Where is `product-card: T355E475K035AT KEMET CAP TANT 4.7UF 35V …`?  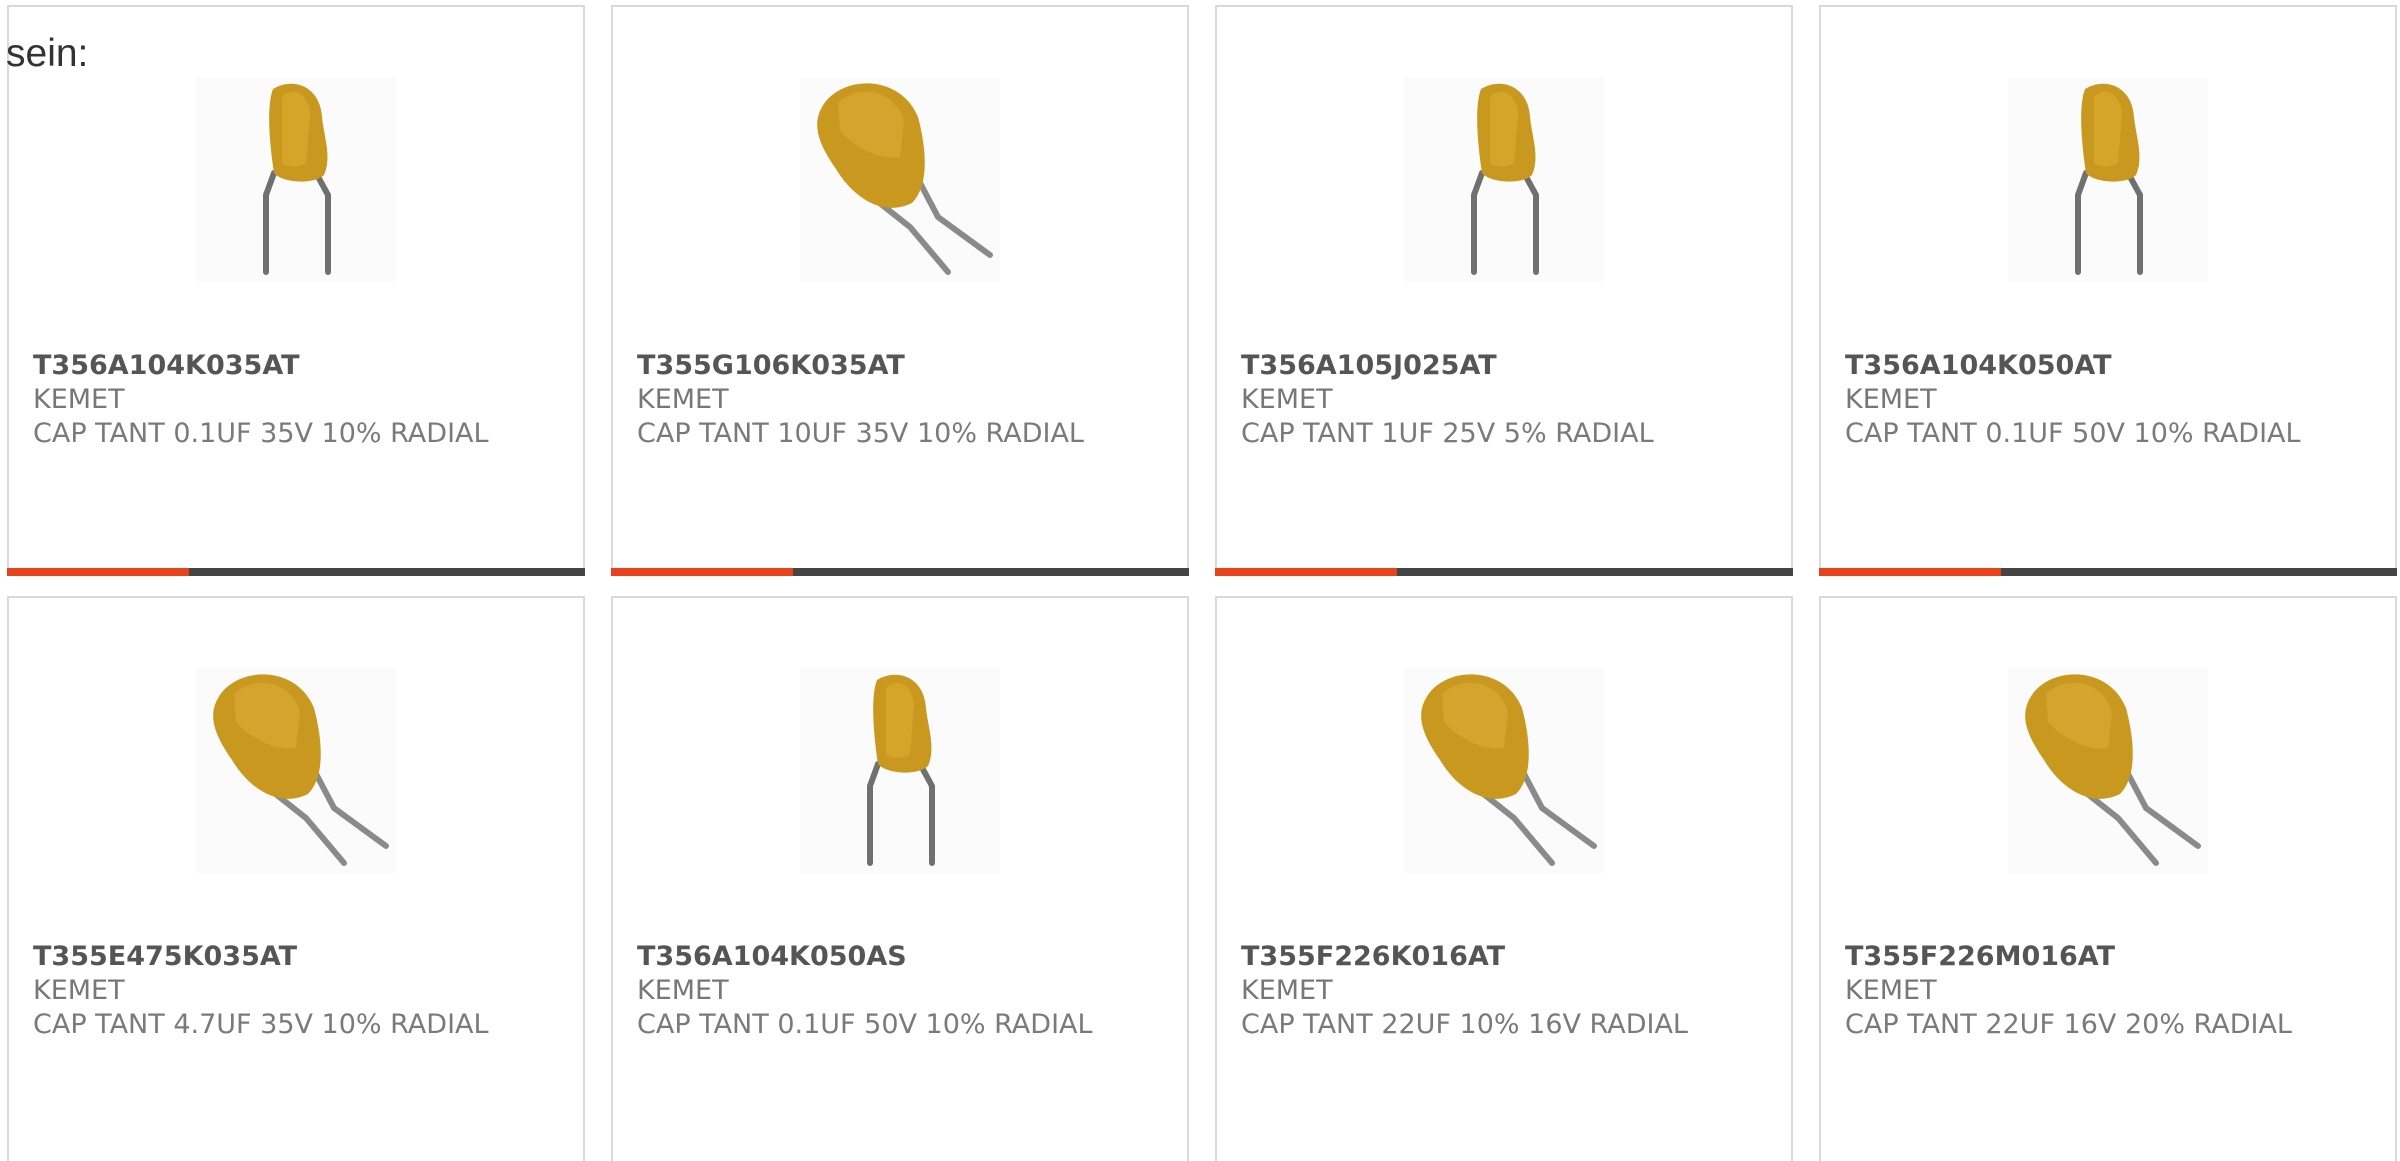
product-card: T355E475K035AT KEMET CAP TANT 4.7UF 35V … is located at coordinates (296, 878).